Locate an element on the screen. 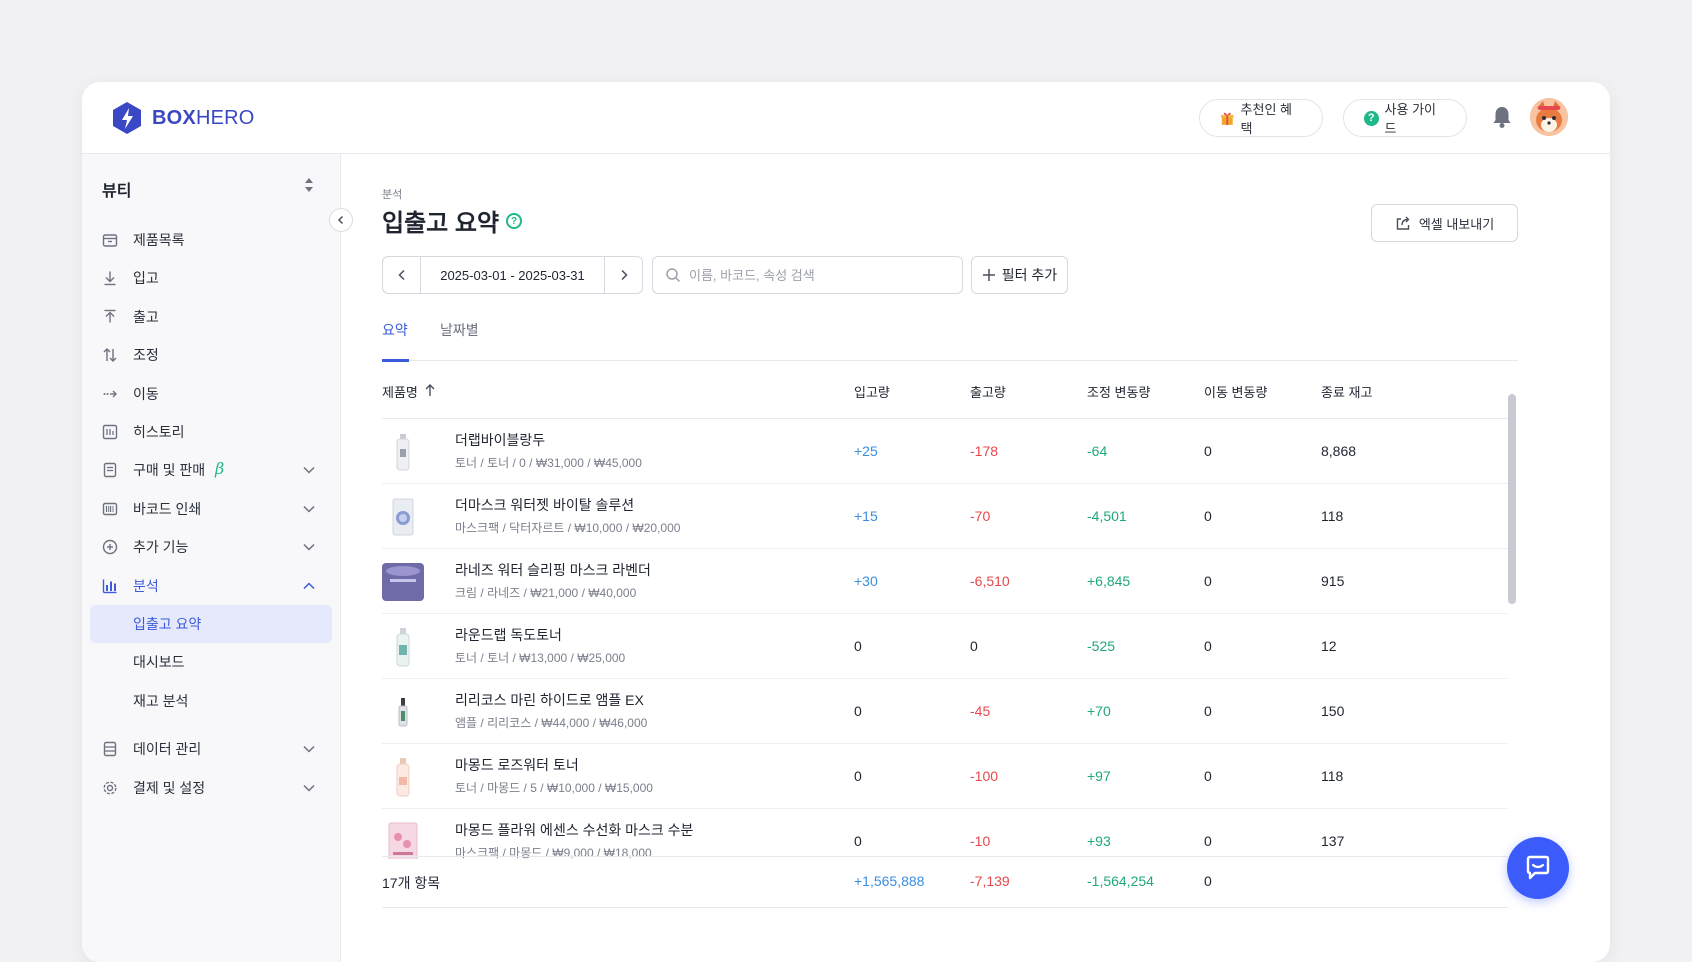 This screenshot has height=962, width=1692. chat-support-button is located at coordinates (1538, 868).